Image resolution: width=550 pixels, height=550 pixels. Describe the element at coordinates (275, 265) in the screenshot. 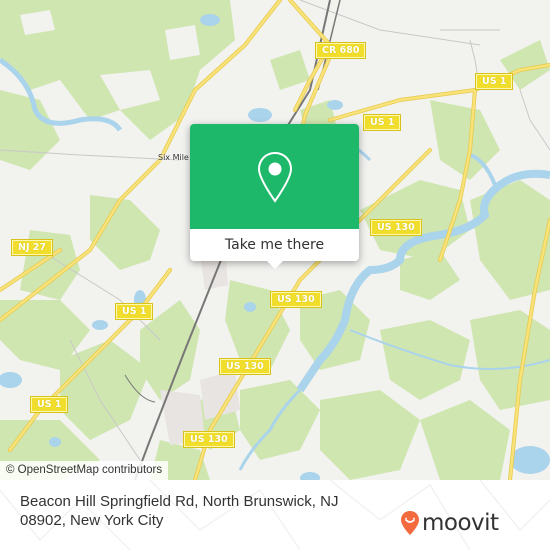

I see `popup-pointer` at that location.